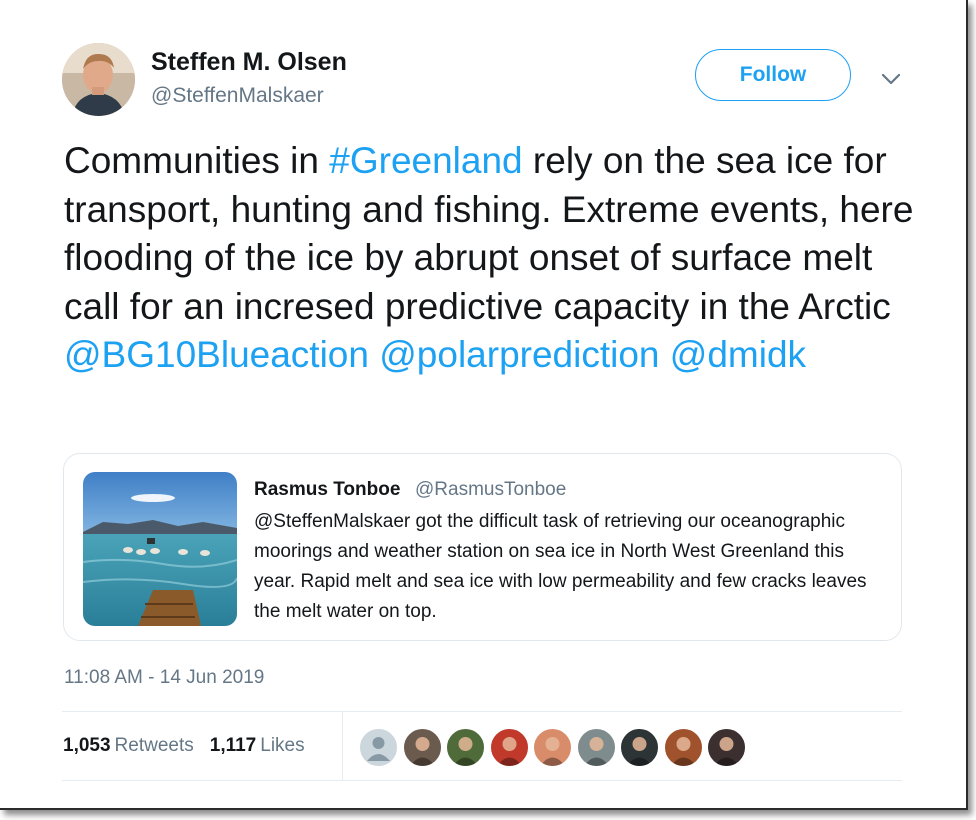  I want to click on likes-label: Likes, so click(282, 745).